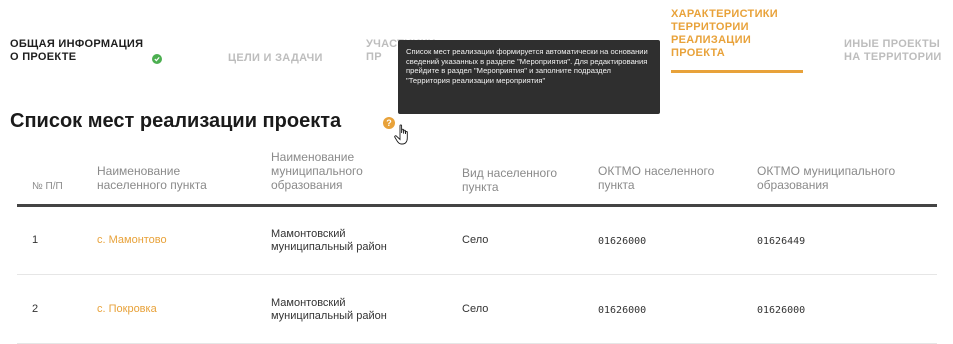 This screenshot has height=344, width=953. Describe the element at coordinates (77, 44) in the screenshot. I see `tab-general-info-line1: ОБЩАЯ ИНФОРМАЦИЯ` at that location.